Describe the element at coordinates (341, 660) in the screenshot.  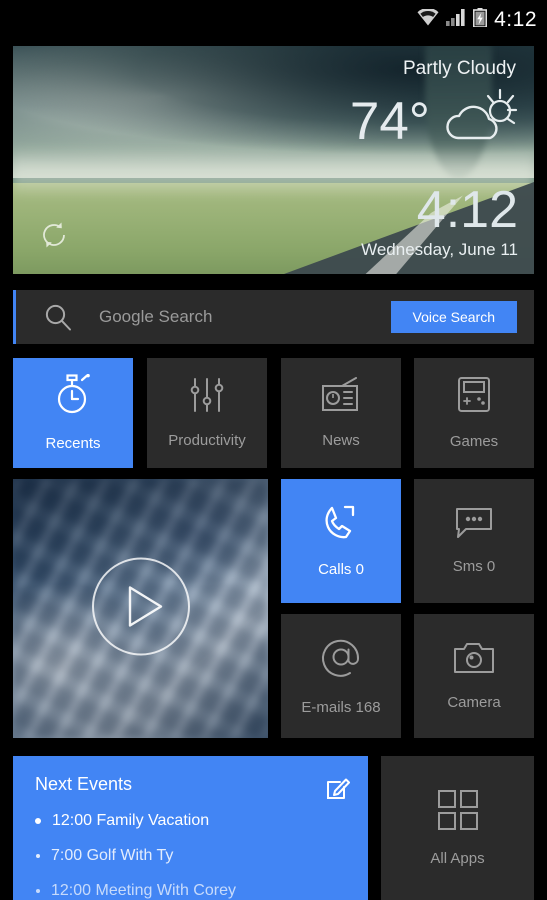
I see `at-icon` at that location.